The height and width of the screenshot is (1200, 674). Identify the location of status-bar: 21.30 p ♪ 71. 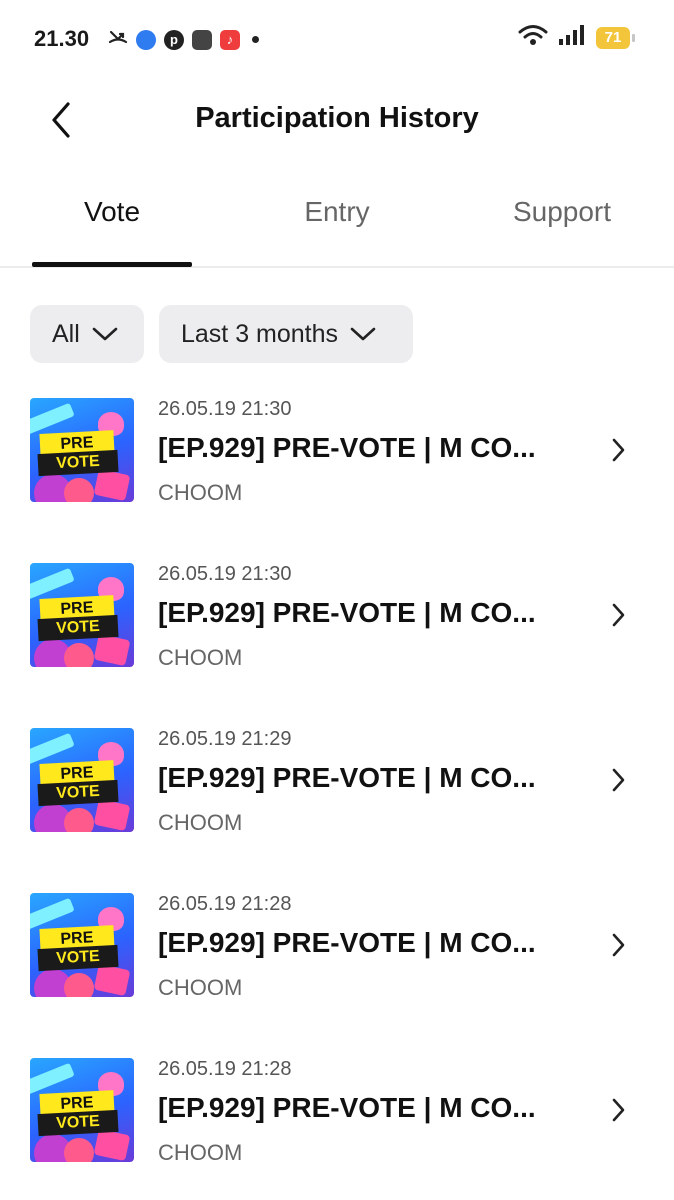
(337, 39).